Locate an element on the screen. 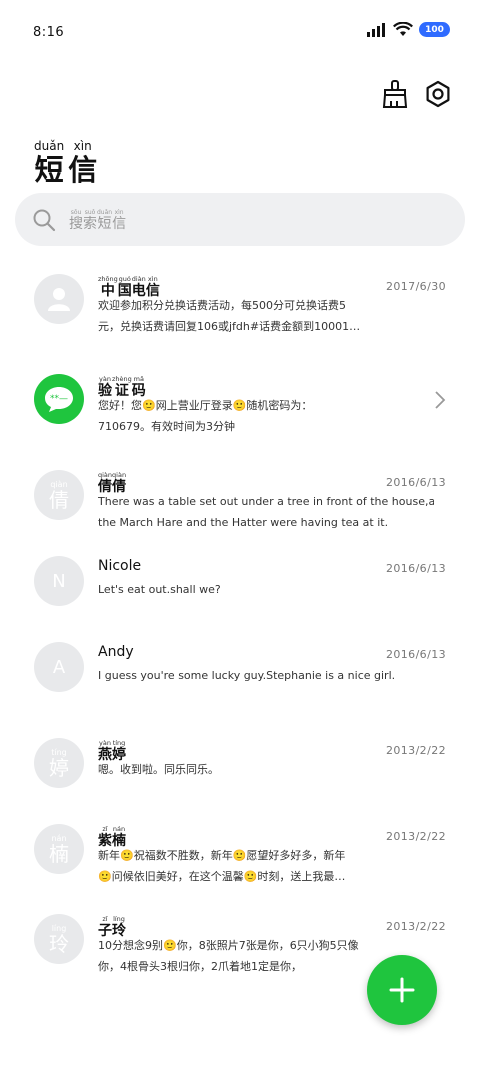 This screenshot has width=480, height=1067. message-row: tíng 婷 yàn 燕 tíng 婷 2013/2/22 嗯。收到啦。同乐同乐。 is located at coordinates (240, 771).